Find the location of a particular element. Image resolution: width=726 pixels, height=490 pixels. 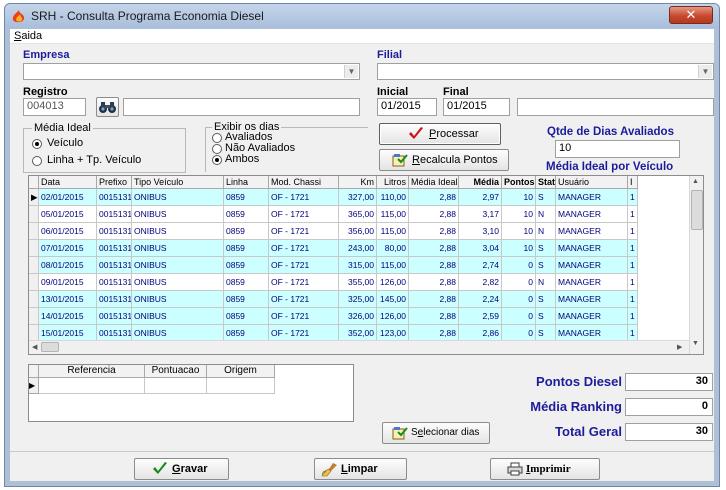

table-cell: 126,00 is located at coordinates (393, 316).